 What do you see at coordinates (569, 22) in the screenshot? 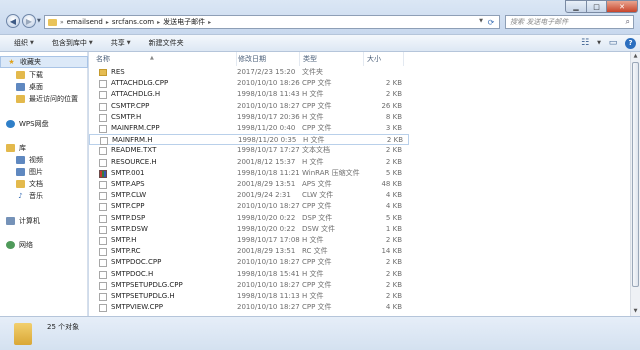
I see `search-input: 搜索 发送电子邮件 ⌕` at bounding box center [569, 22].